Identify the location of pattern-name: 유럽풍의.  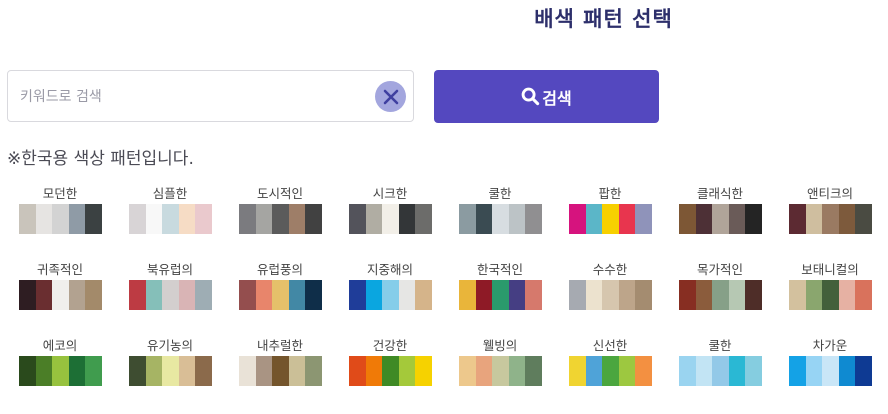
(279, 269).